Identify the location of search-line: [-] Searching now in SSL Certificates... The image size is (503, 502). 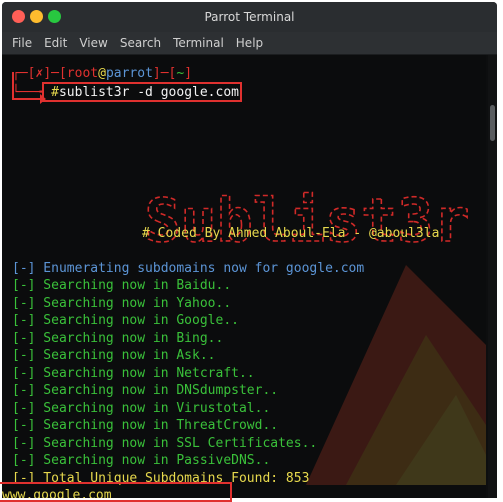
(165, 443).